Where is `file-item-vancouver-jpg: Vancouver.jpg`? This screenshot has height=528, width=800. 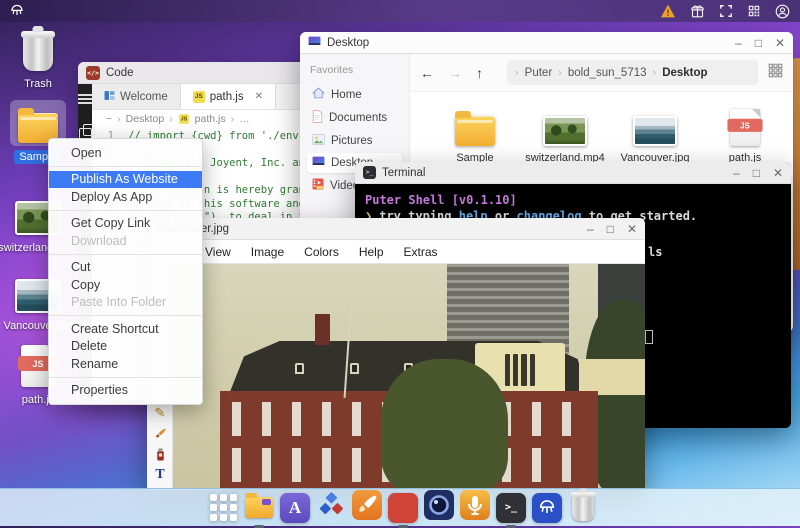 file-item-vancouver-jpg: Vancouver.jpg is located at coordinates (655, 133).